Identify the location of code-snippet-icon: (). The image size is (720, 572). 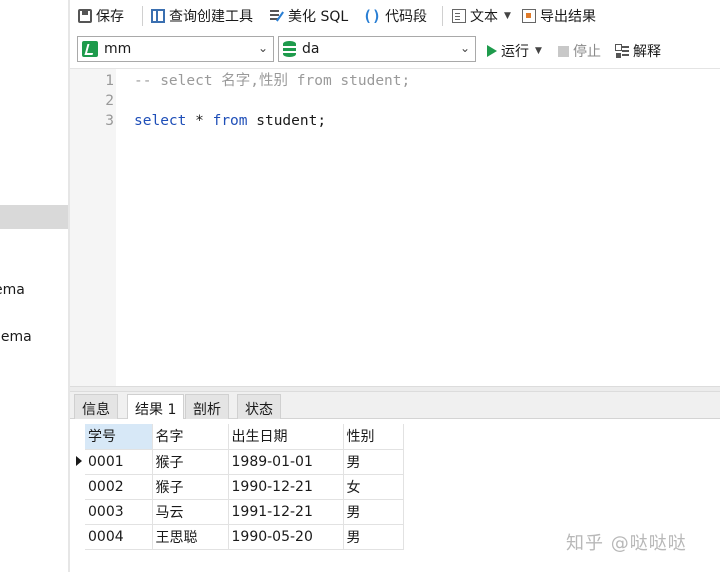
(372, 16).